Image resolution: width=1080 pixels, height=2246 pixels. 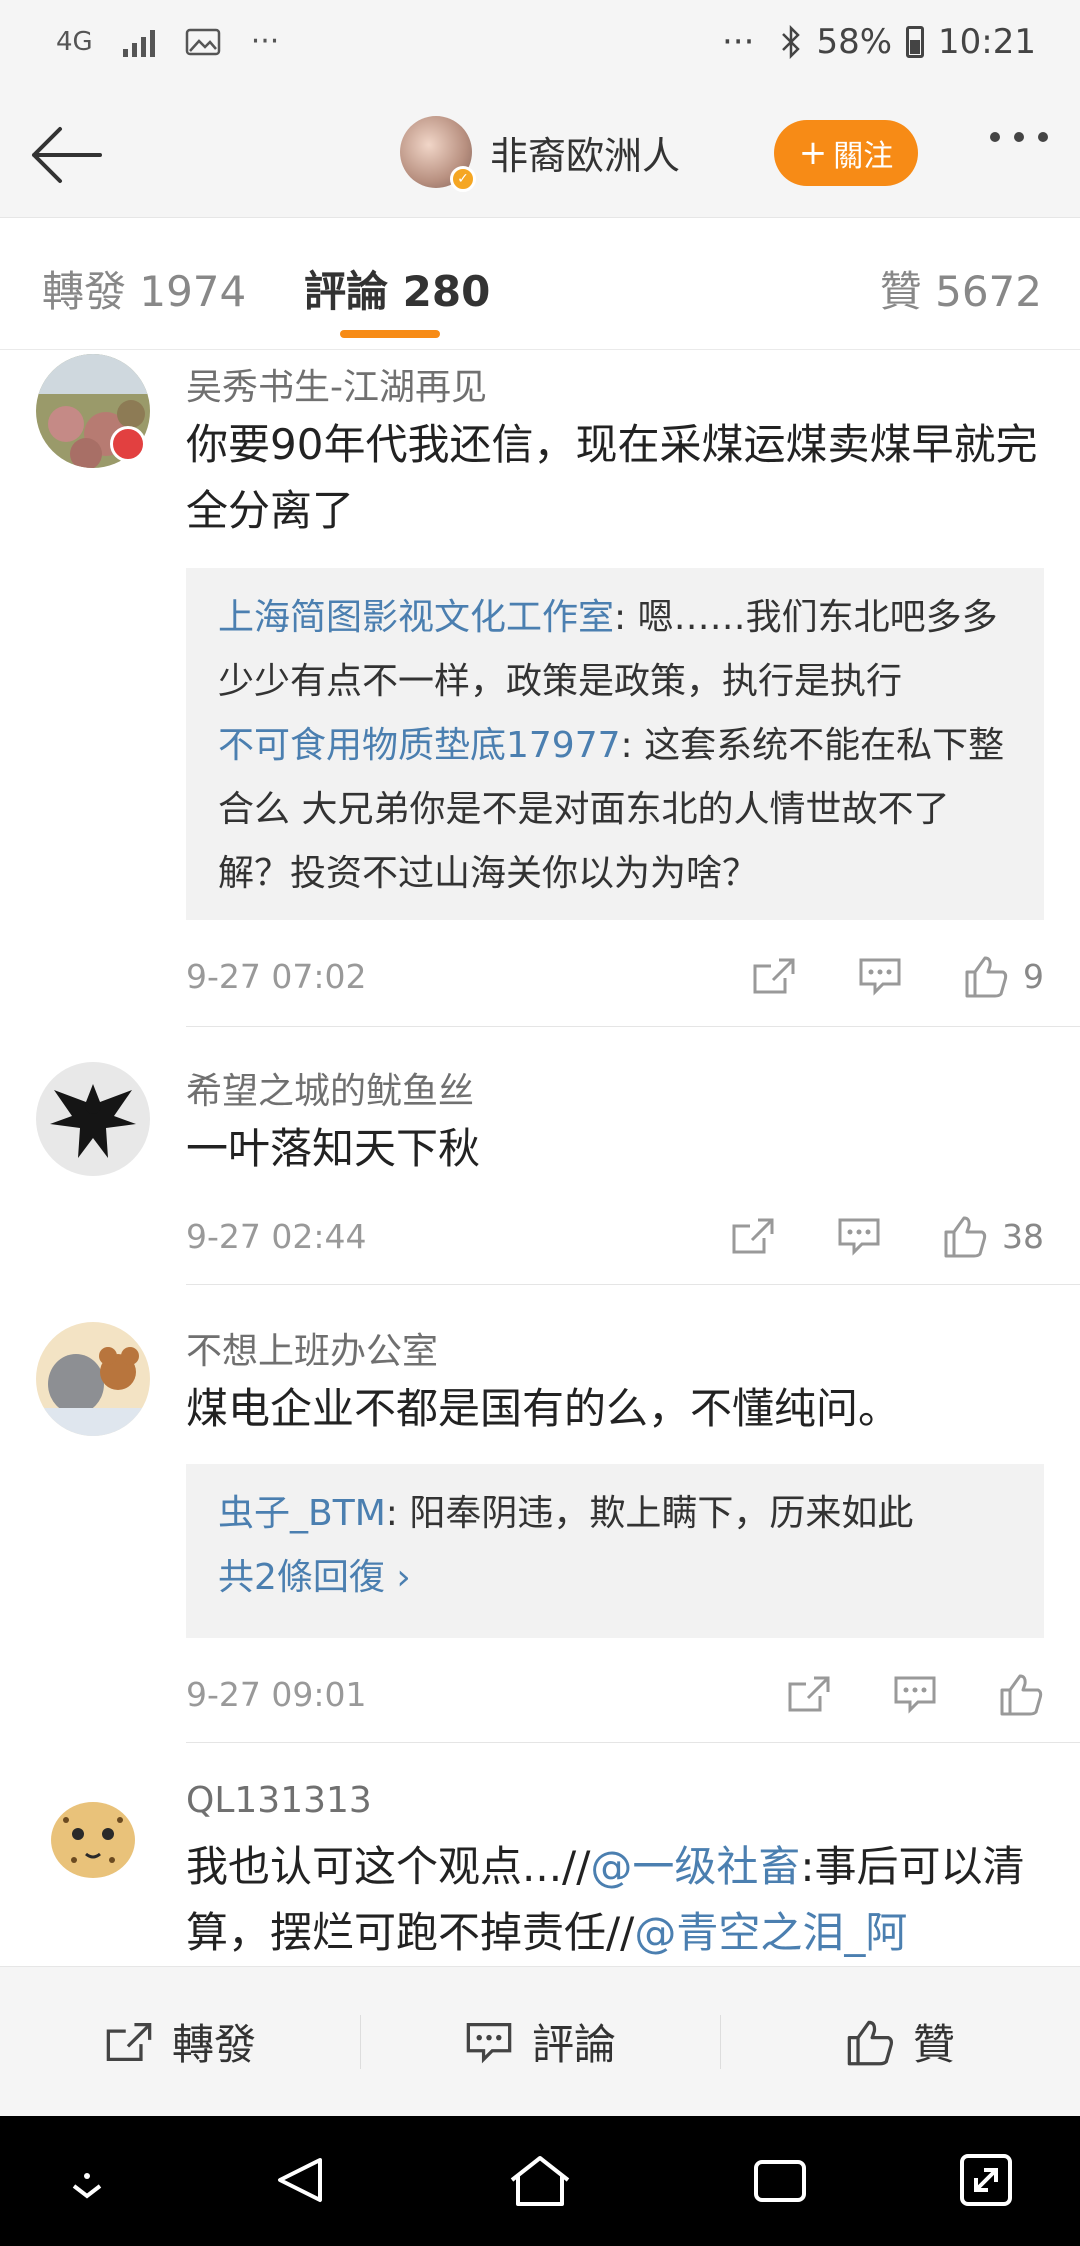 What do you see at coordinates (1023, 1236) in the screenshot?
I see `like-count: 38` at bounding box center [1023, 1236].